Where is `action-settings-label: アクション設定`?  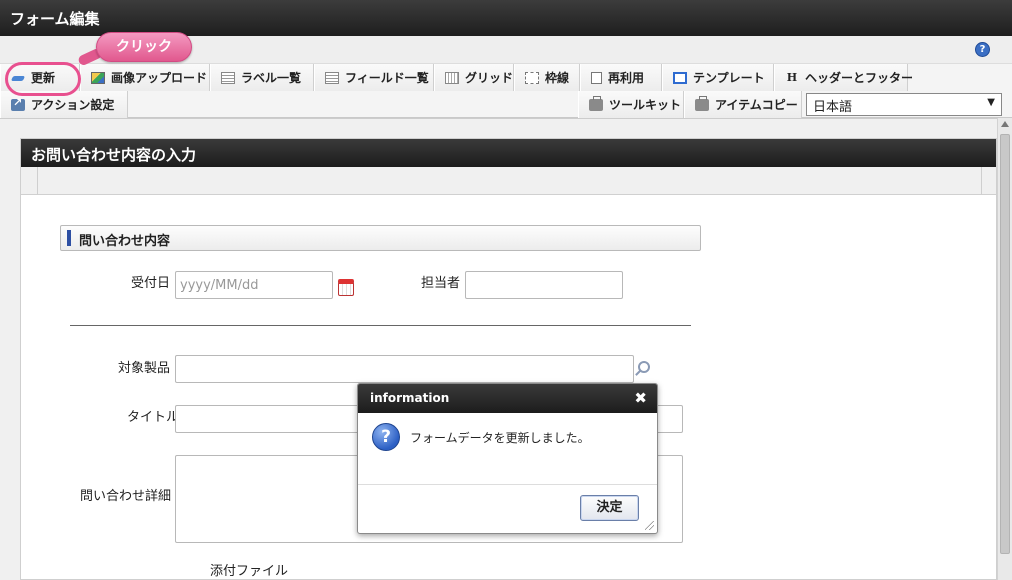
action-settings-label: アクション設定 is located at coordinates (73, 105).